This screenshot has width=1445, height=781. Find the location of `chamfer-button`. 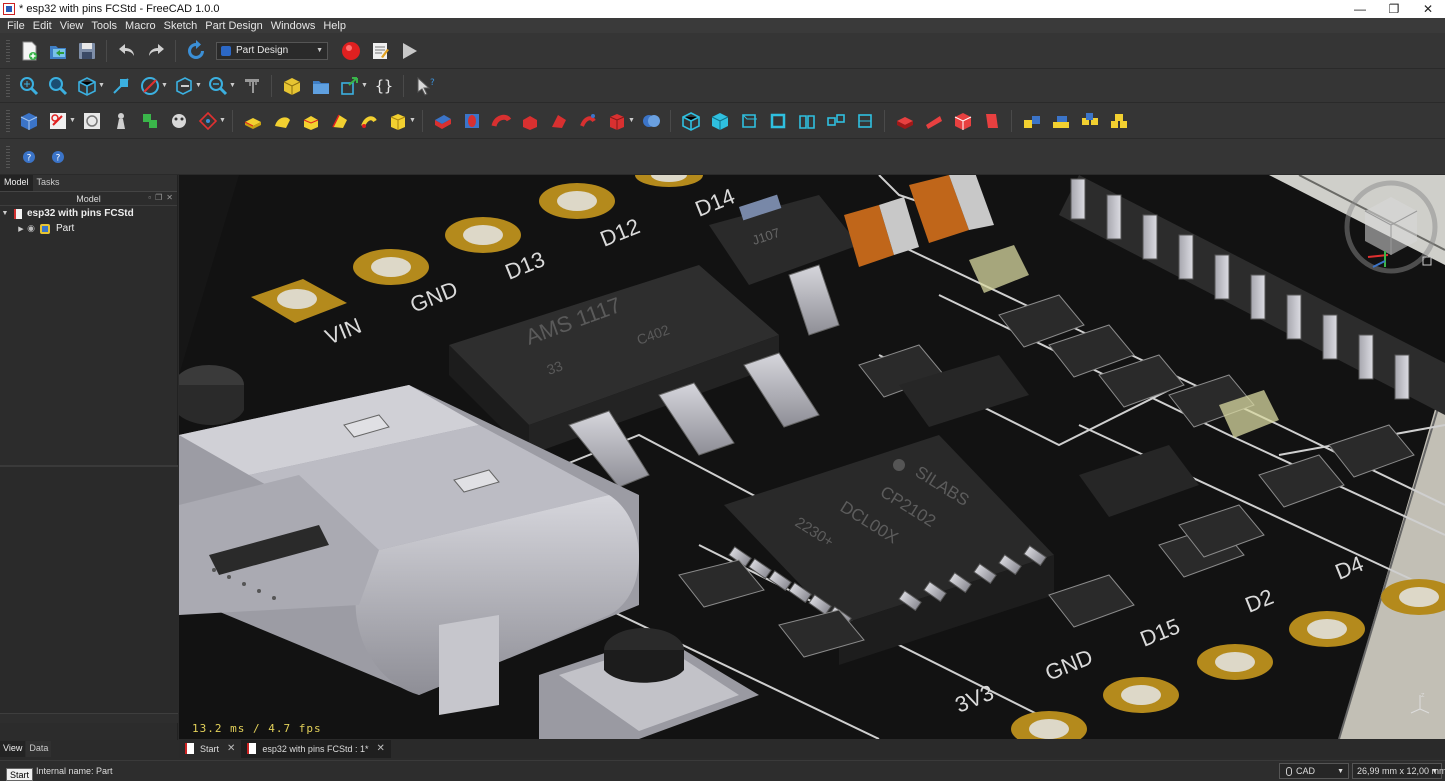

chamfer-button is located at coordinates (720, 121).